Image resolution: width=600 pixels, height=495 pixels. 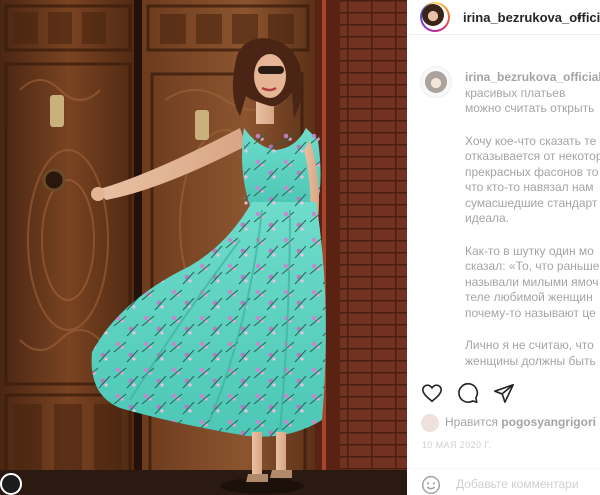 I want to click on caption-line: отказывается от некотор, so click(x=532, y=156).